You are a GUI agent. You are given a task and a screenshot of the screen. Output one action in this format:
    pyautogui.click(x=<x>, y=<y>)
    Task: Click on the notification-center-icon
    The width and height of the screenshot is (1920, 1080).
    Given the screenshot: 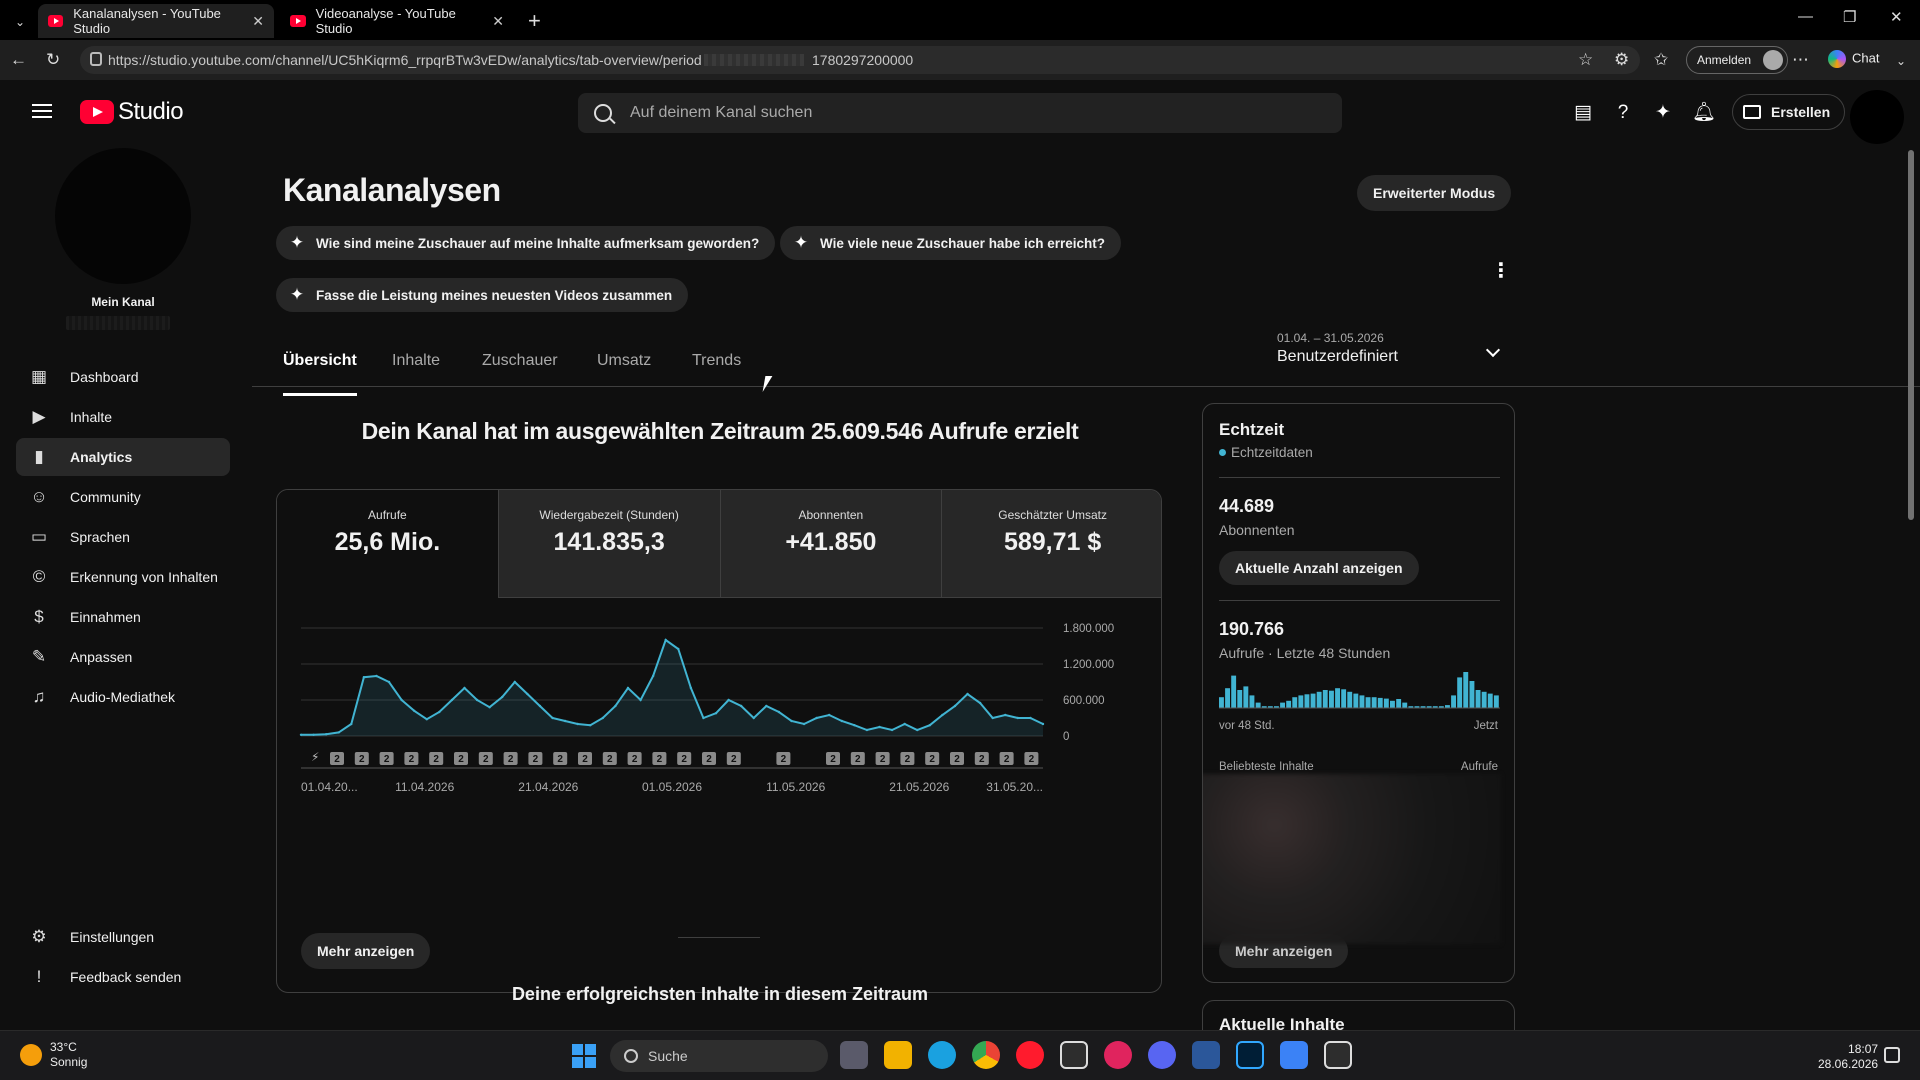 What is the action you would take?
    pyautogui.click(x=1892, y=1055)
    